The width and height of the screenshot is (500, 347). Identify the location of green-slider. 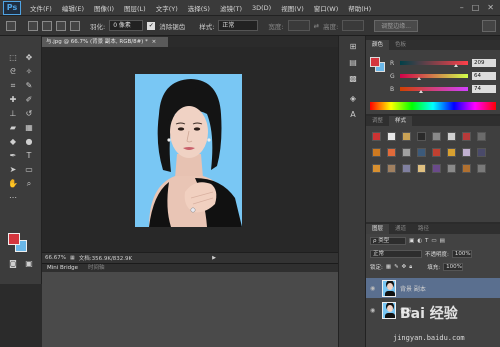
(434, 77).